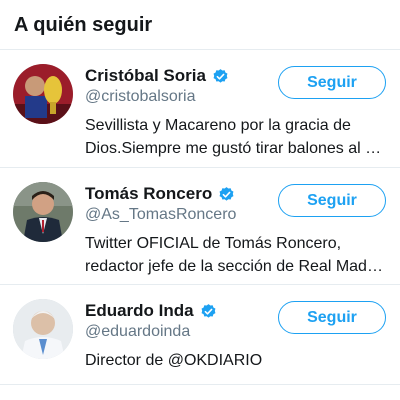 The image size is (400, 400). Describe the element at coordinates (200, 25) in the screenshot. I see `panel-title: A quién seguir` at that location.